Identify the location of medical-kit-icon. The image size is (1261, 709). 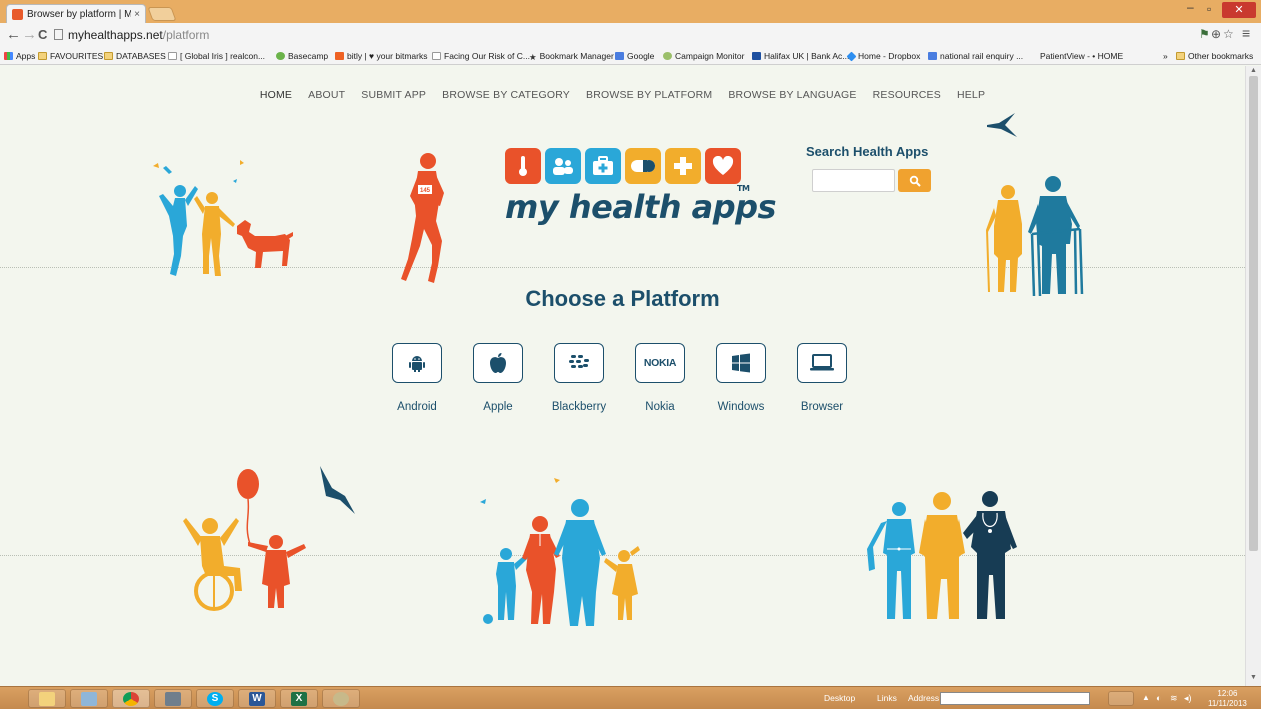
(603, 166).